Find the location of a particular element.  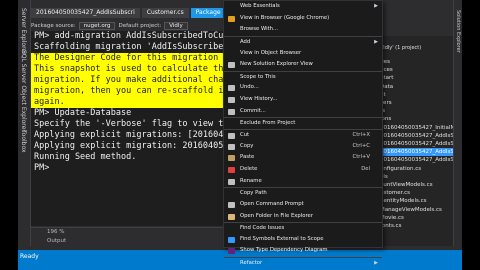

default-project-select: Vidly is located at coordinates (176, 25).